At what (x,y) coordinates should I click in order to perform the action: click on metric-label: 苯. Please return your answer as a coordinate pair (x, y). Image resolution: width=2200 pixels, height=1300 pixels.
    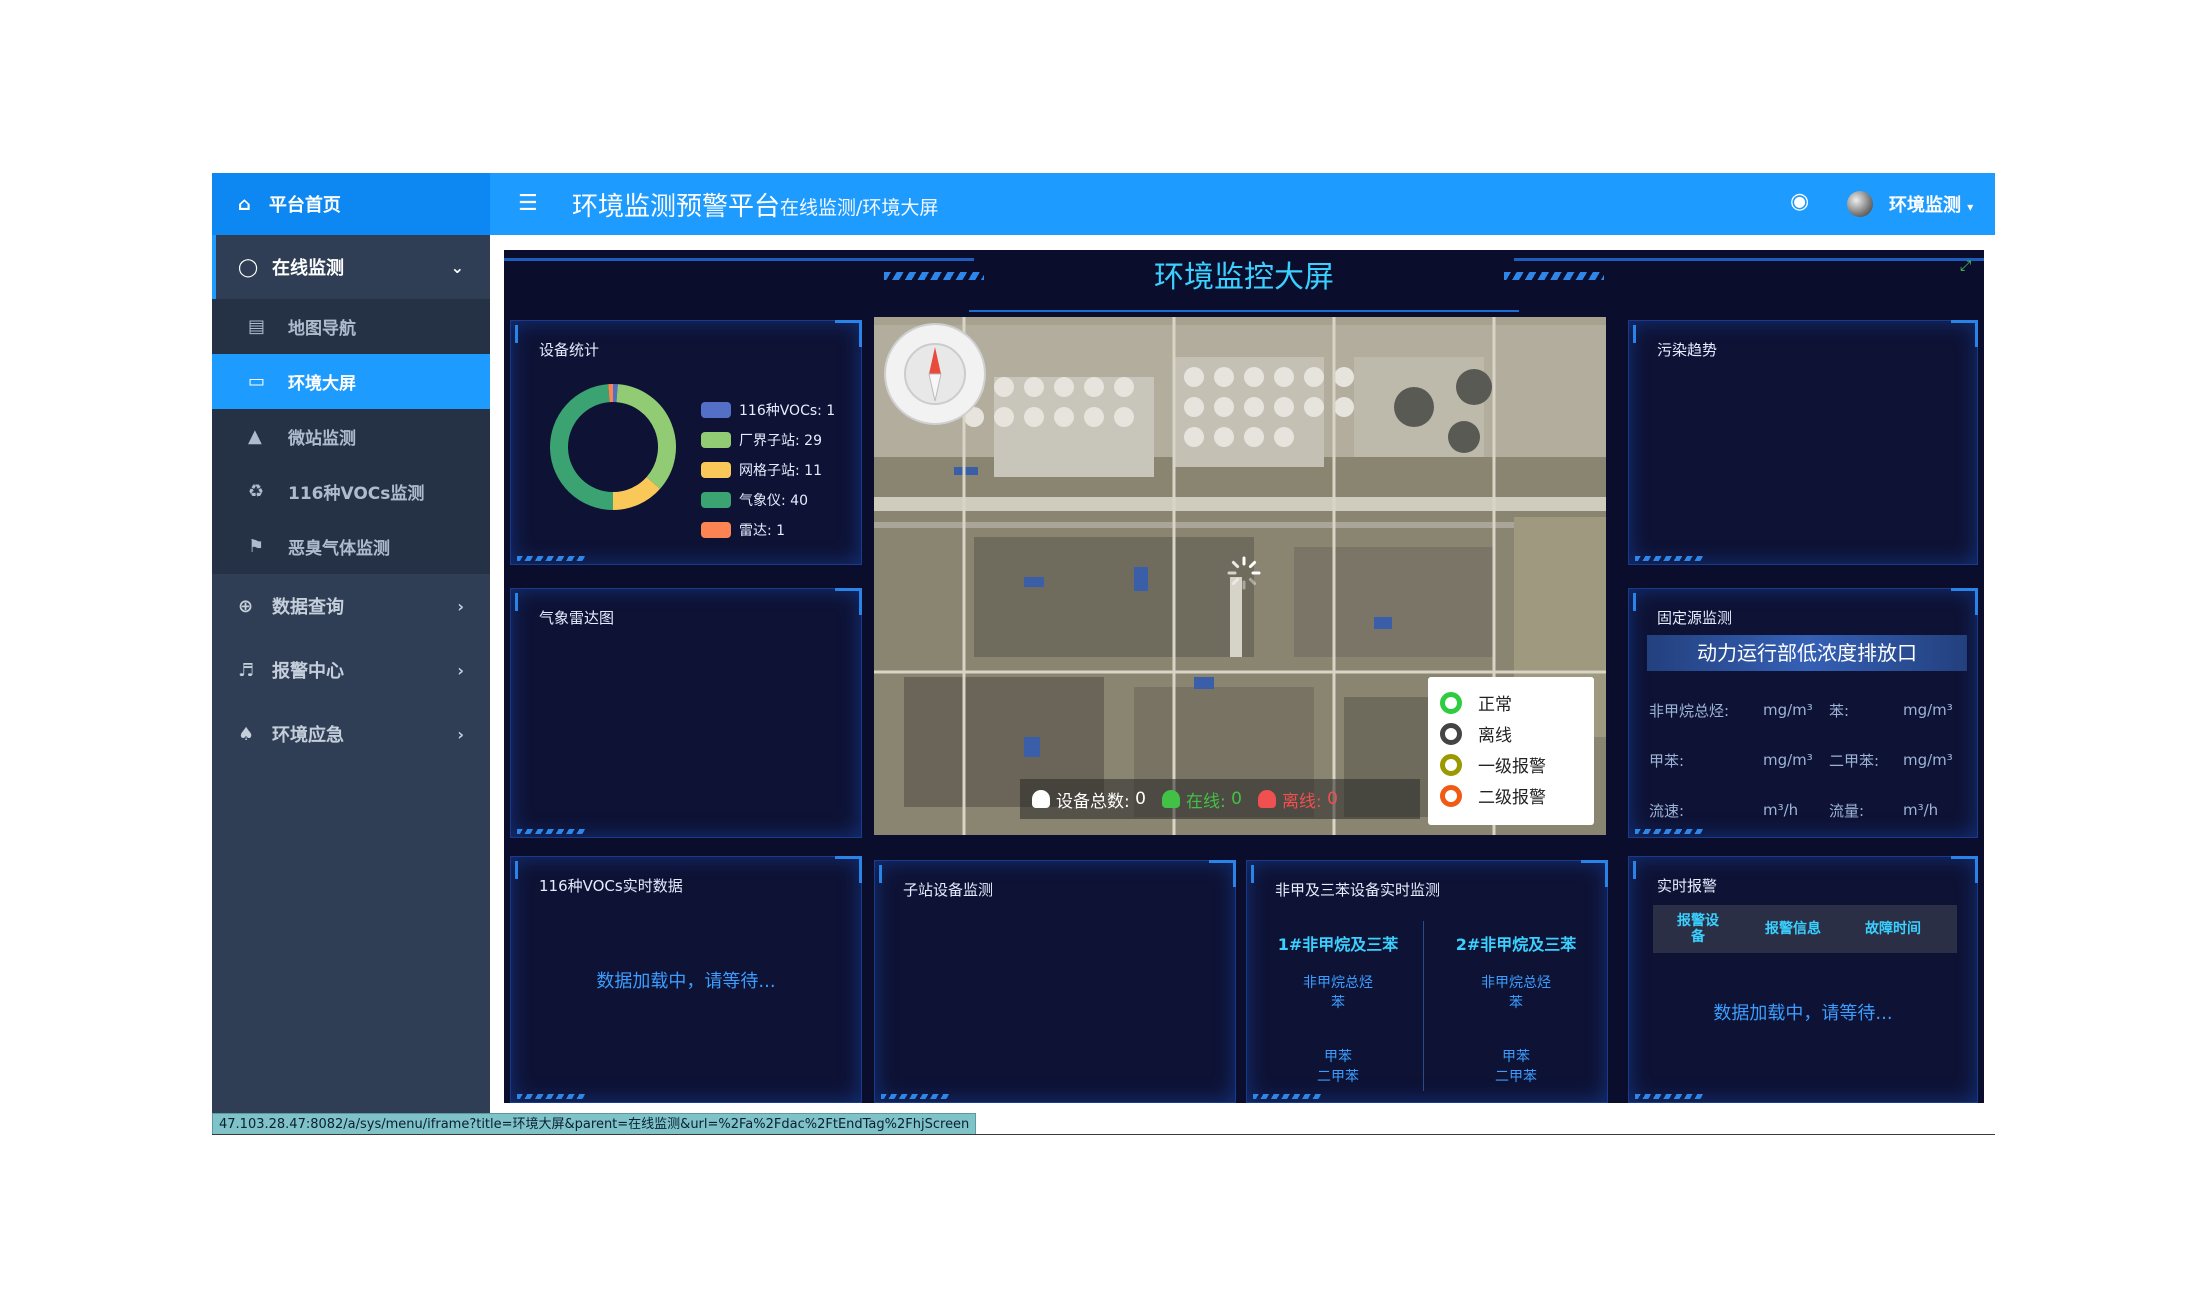
    Looking at the image, I should click on (1338, 1003).